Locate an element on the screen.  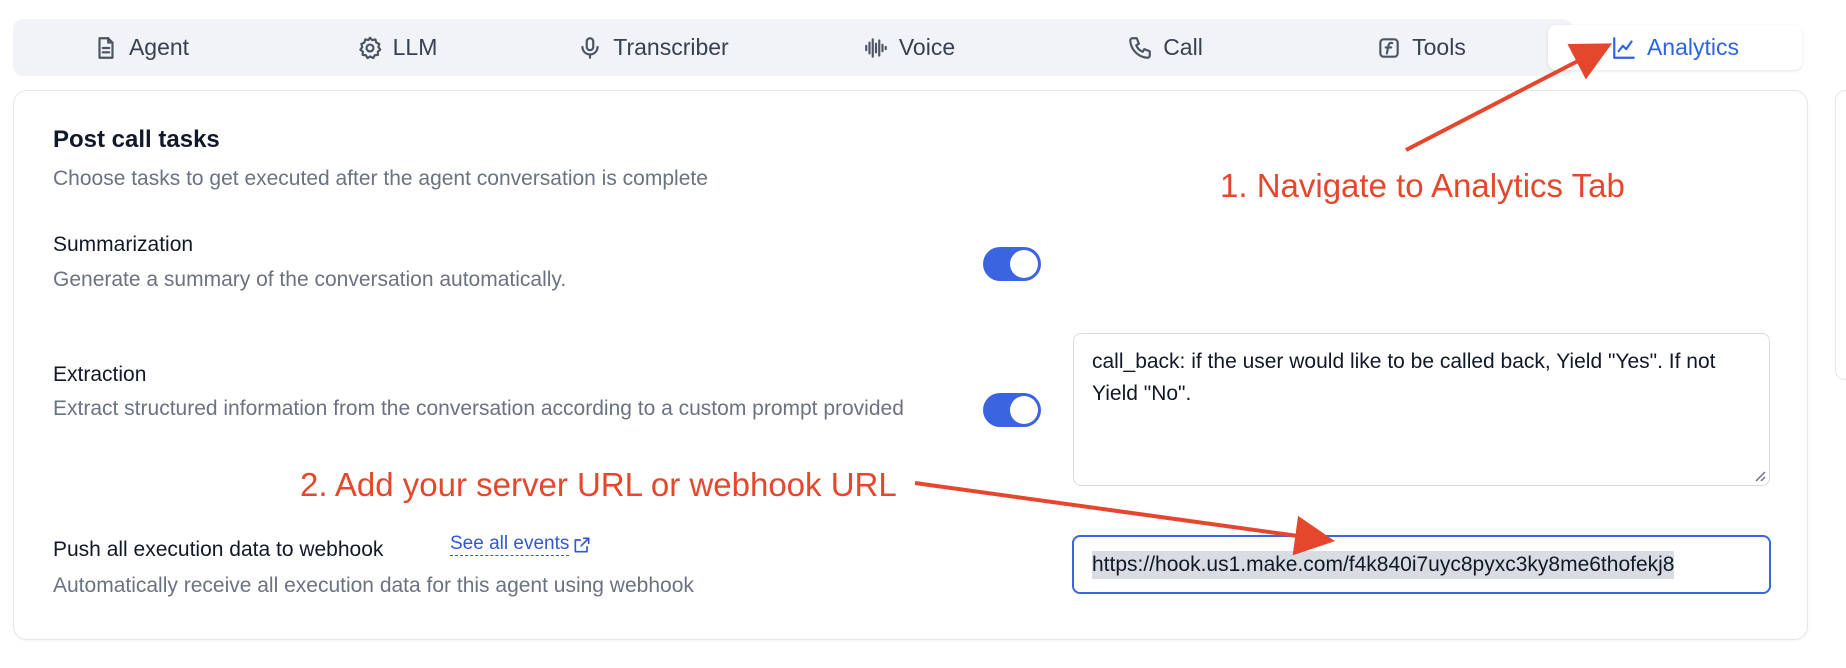
arrow-to-analytics-tab is located at coordinates (1509, 97).